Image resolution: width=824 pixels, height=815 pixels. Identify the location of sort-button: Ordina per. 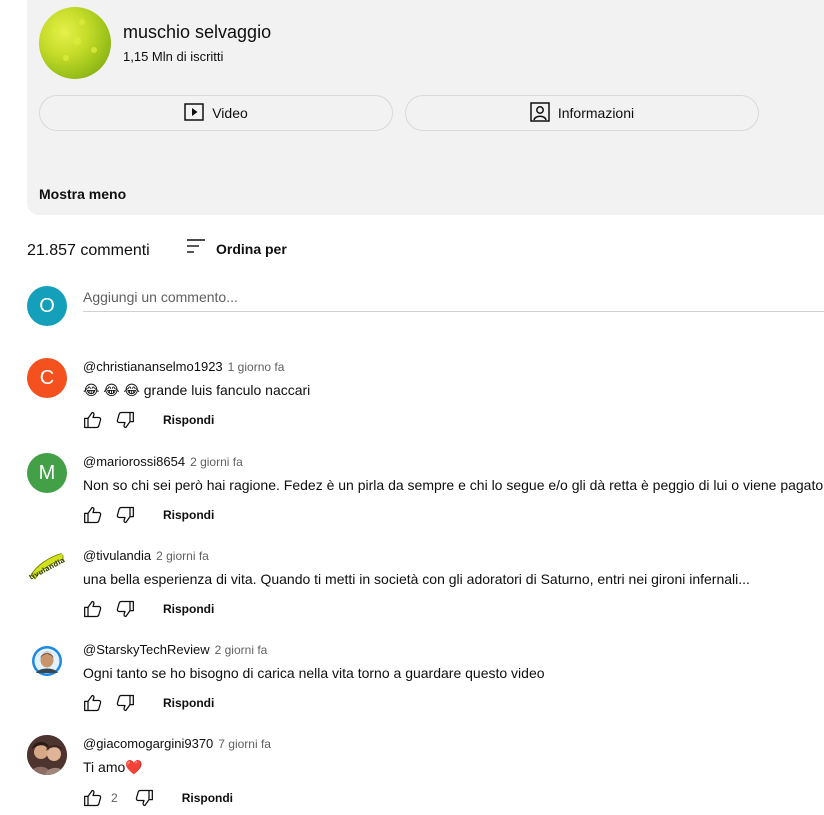
(236, 248).